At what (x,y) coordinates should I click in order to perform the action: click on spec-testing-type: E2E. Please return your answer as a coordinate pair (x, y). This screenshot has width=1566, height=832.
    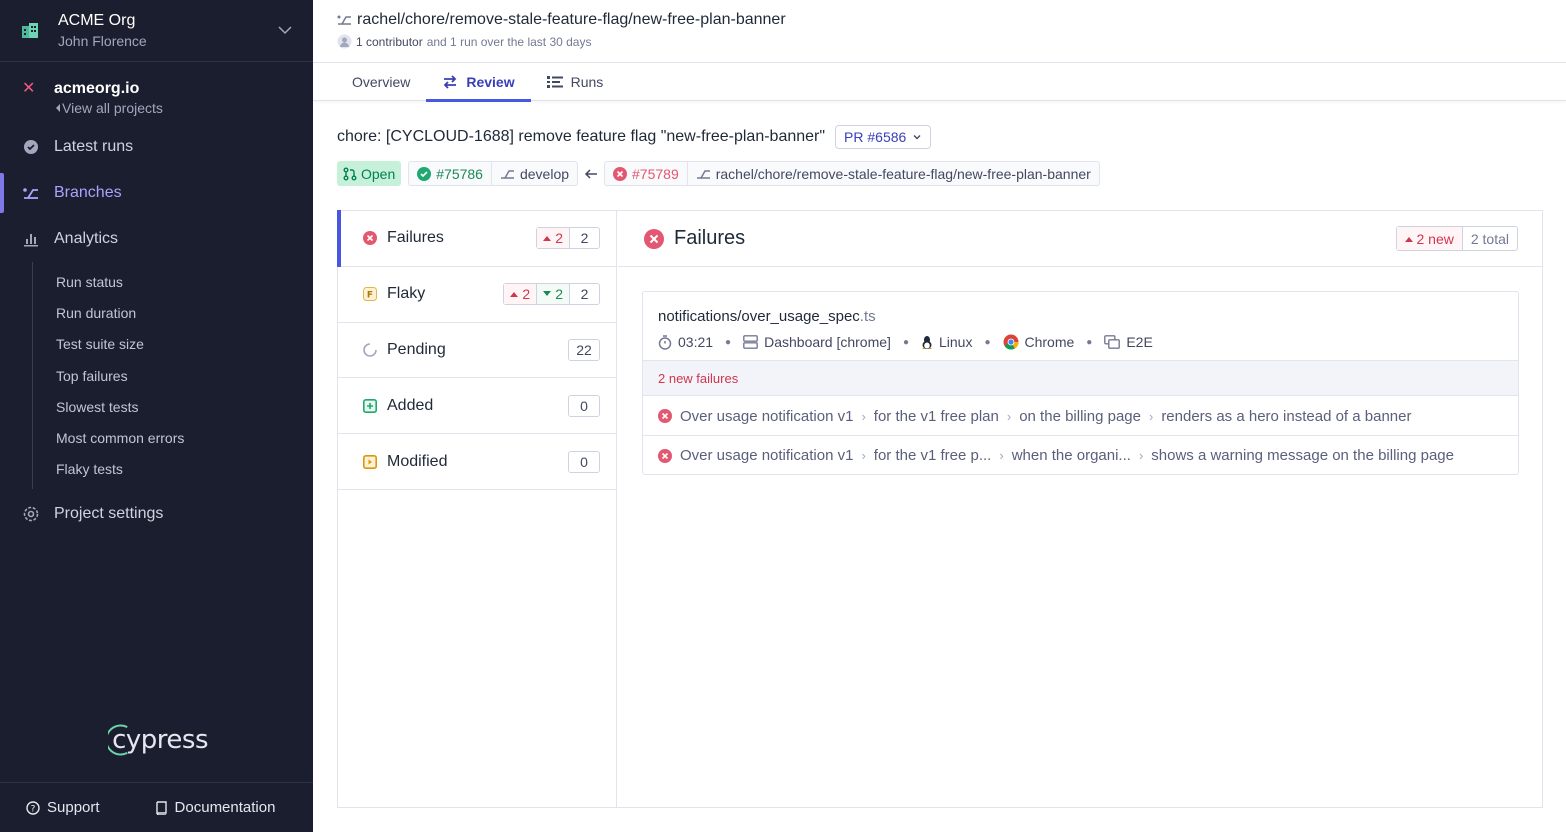
    Looking at the image, I should click on (1128, 342).